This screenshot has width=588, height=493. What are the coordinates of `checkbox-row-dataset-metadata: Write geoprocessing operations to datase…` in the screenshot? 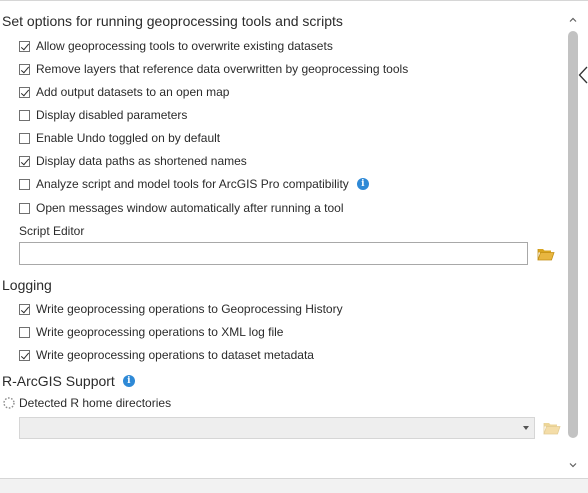 It's located at (166, 355).